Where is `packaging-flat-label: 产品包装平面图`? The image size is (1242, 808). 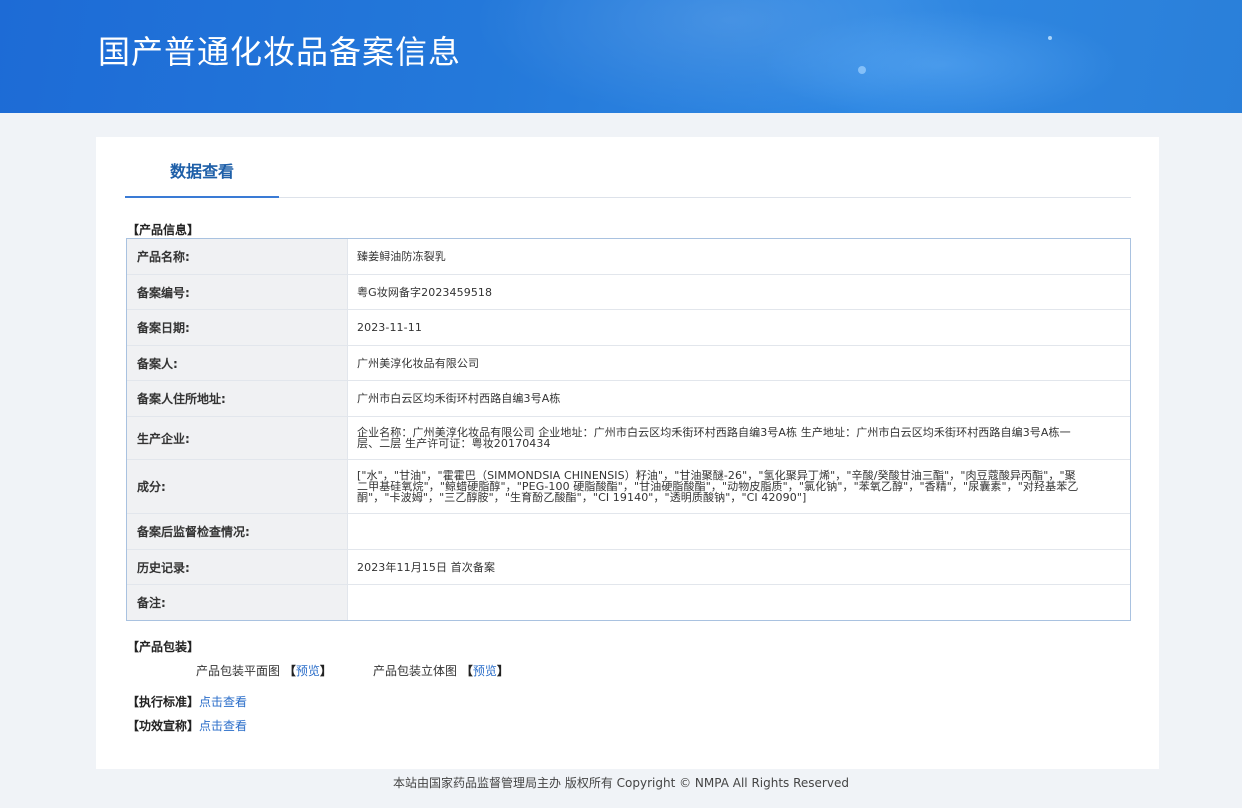
packaging-flat-label: 产品包装平面图 is located at coordinates (238, 671).